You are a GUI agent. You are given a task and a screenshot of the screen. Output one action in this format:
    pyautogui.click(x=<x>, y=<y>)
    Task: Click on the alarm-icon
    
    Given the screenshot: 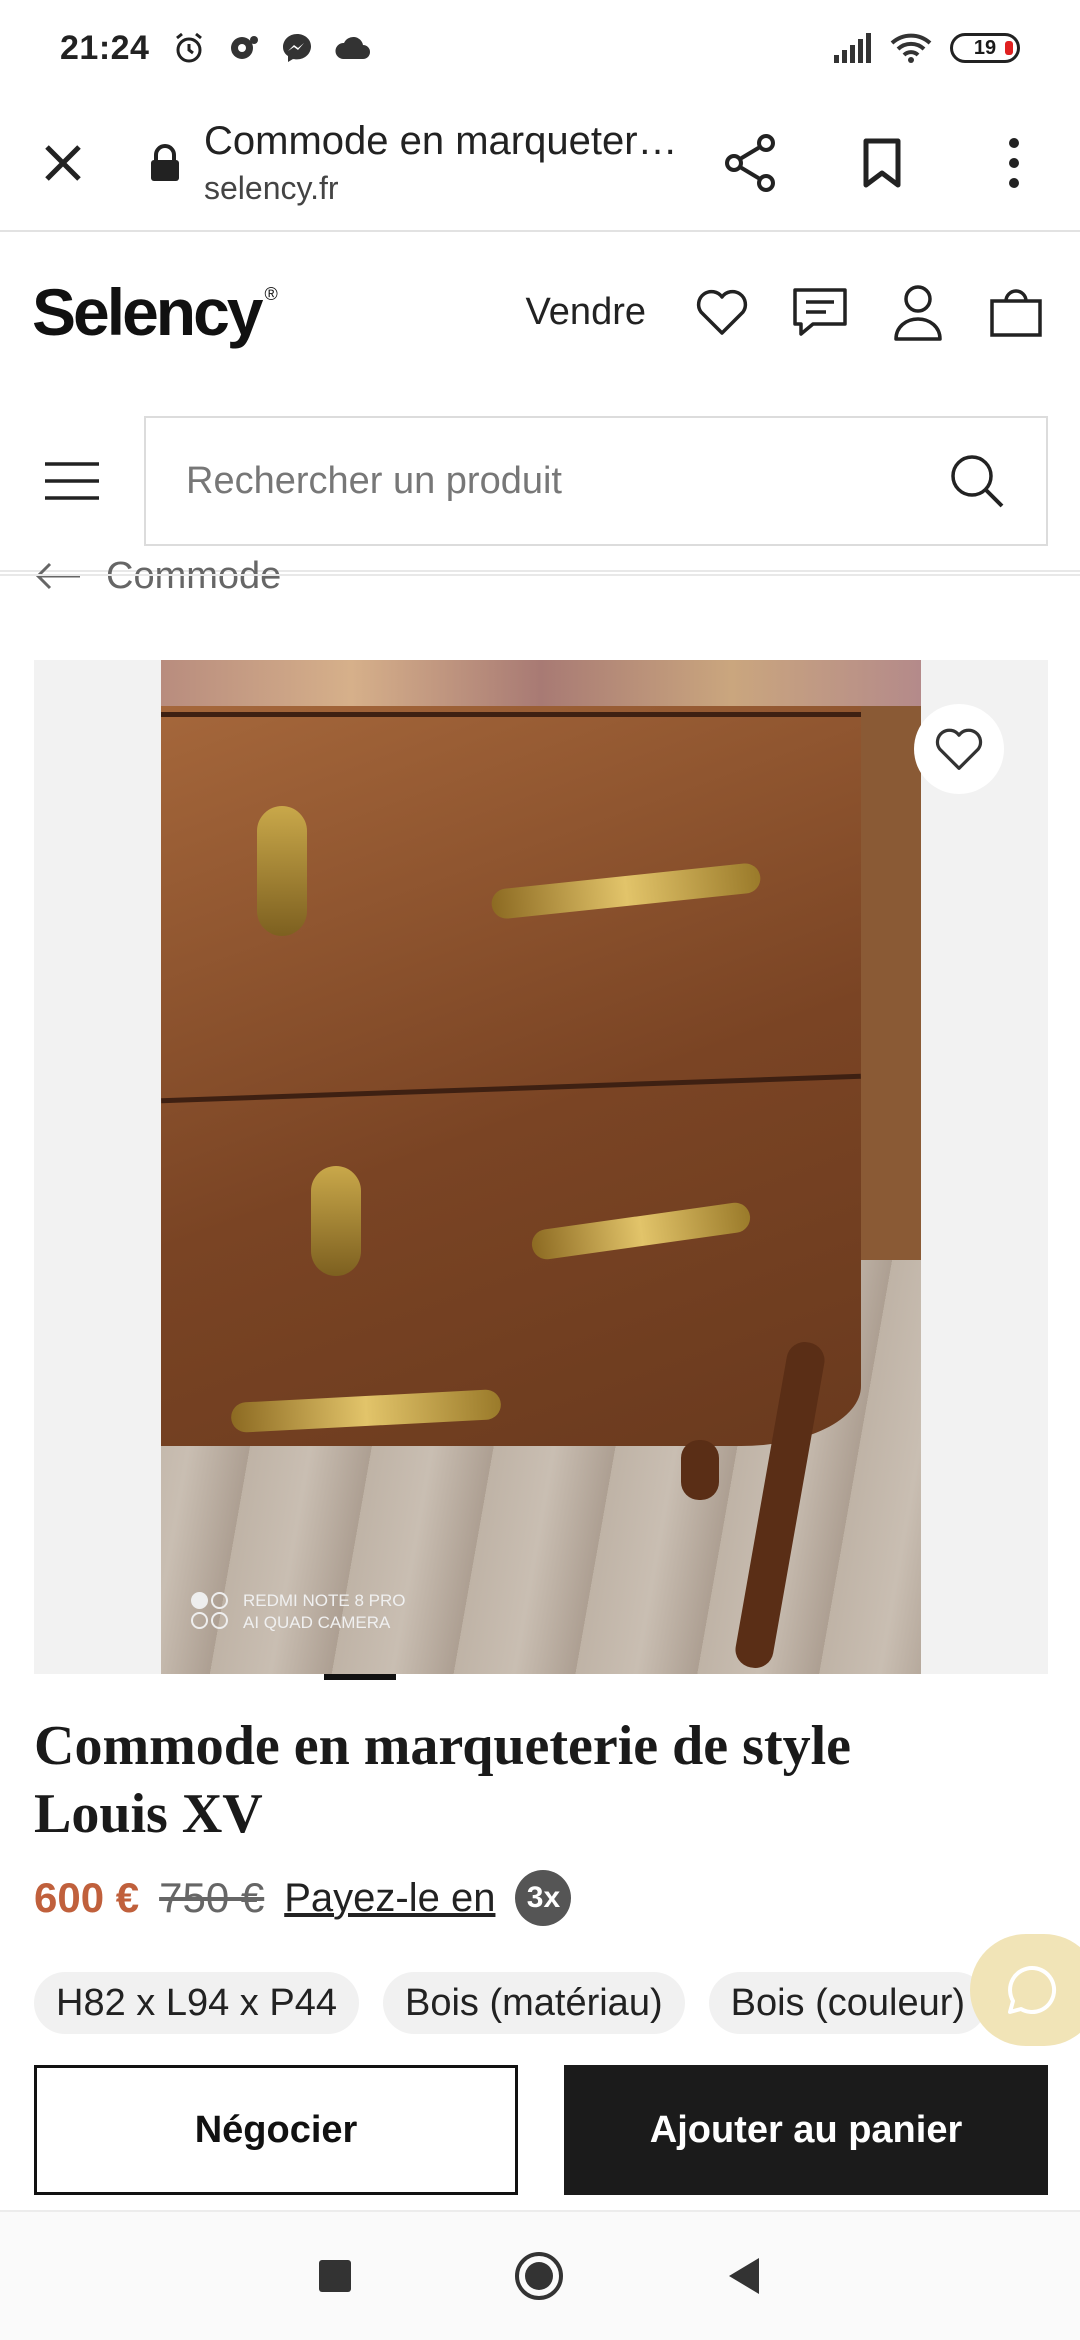 What is the action you would take?
    pyautogui.click(x=189, y=47)
    